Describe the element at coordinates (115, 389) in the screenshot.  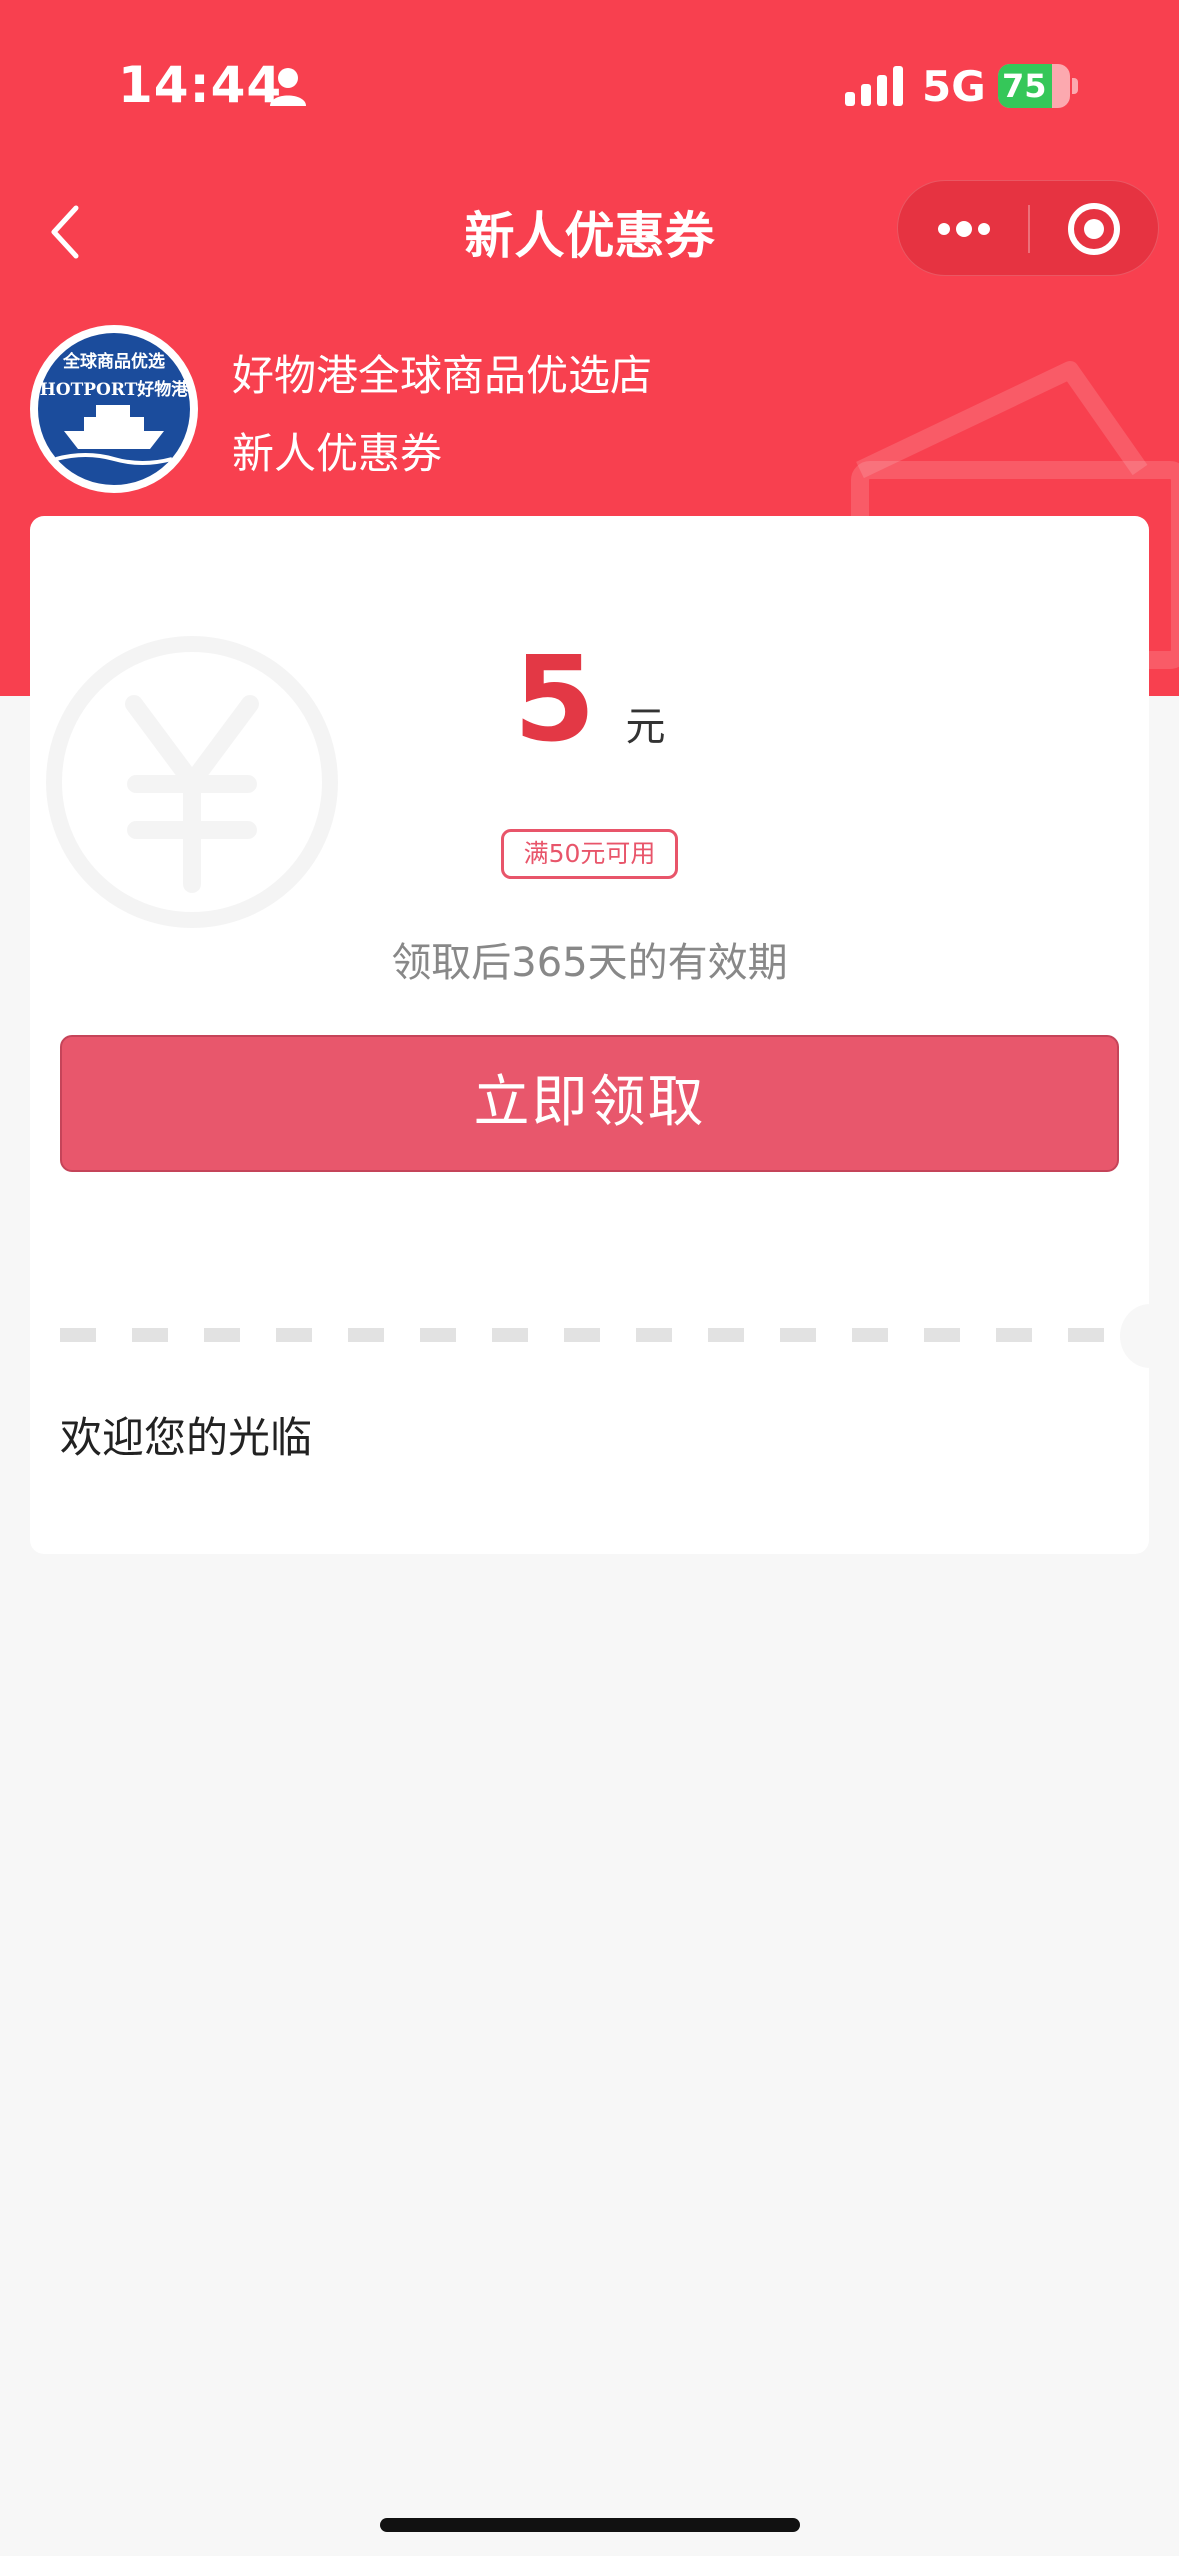
I see `logo-text-main: HOTPORT好物港` at that location.